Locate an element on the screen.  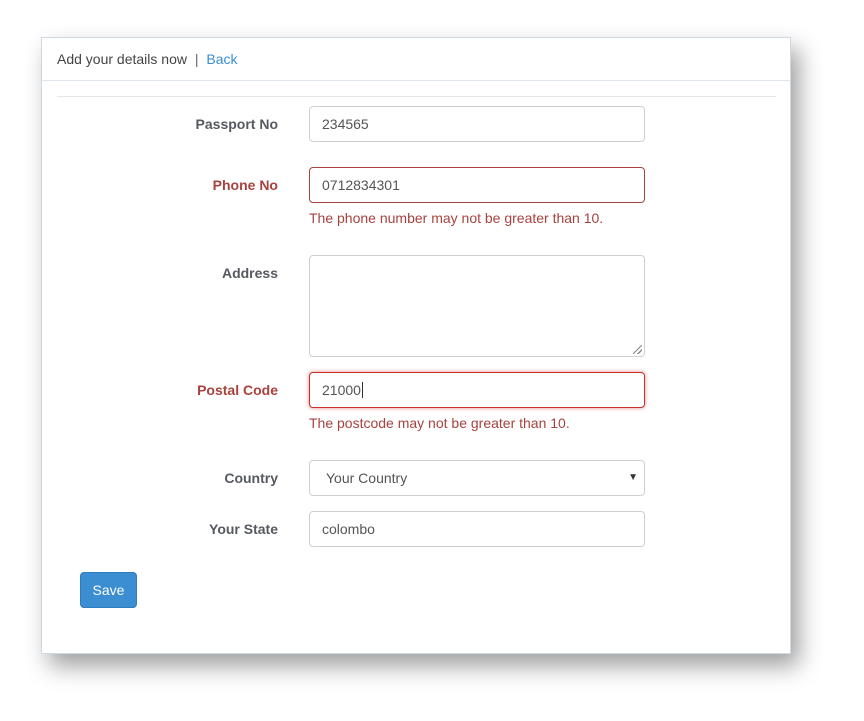
panel-title: Add your details now is located at coordinates (122, 59).